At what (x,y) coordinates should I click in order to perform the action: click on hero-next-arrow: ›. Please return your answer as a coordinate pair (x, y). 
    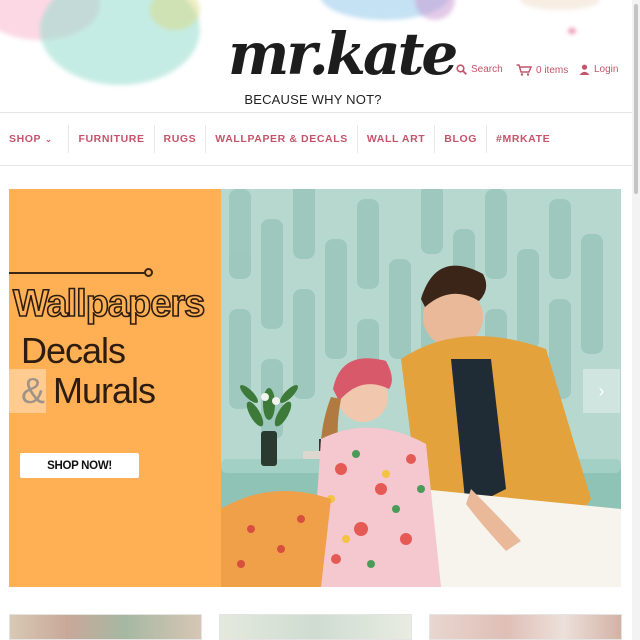
    Looking at the image, I should click on (601, 391).